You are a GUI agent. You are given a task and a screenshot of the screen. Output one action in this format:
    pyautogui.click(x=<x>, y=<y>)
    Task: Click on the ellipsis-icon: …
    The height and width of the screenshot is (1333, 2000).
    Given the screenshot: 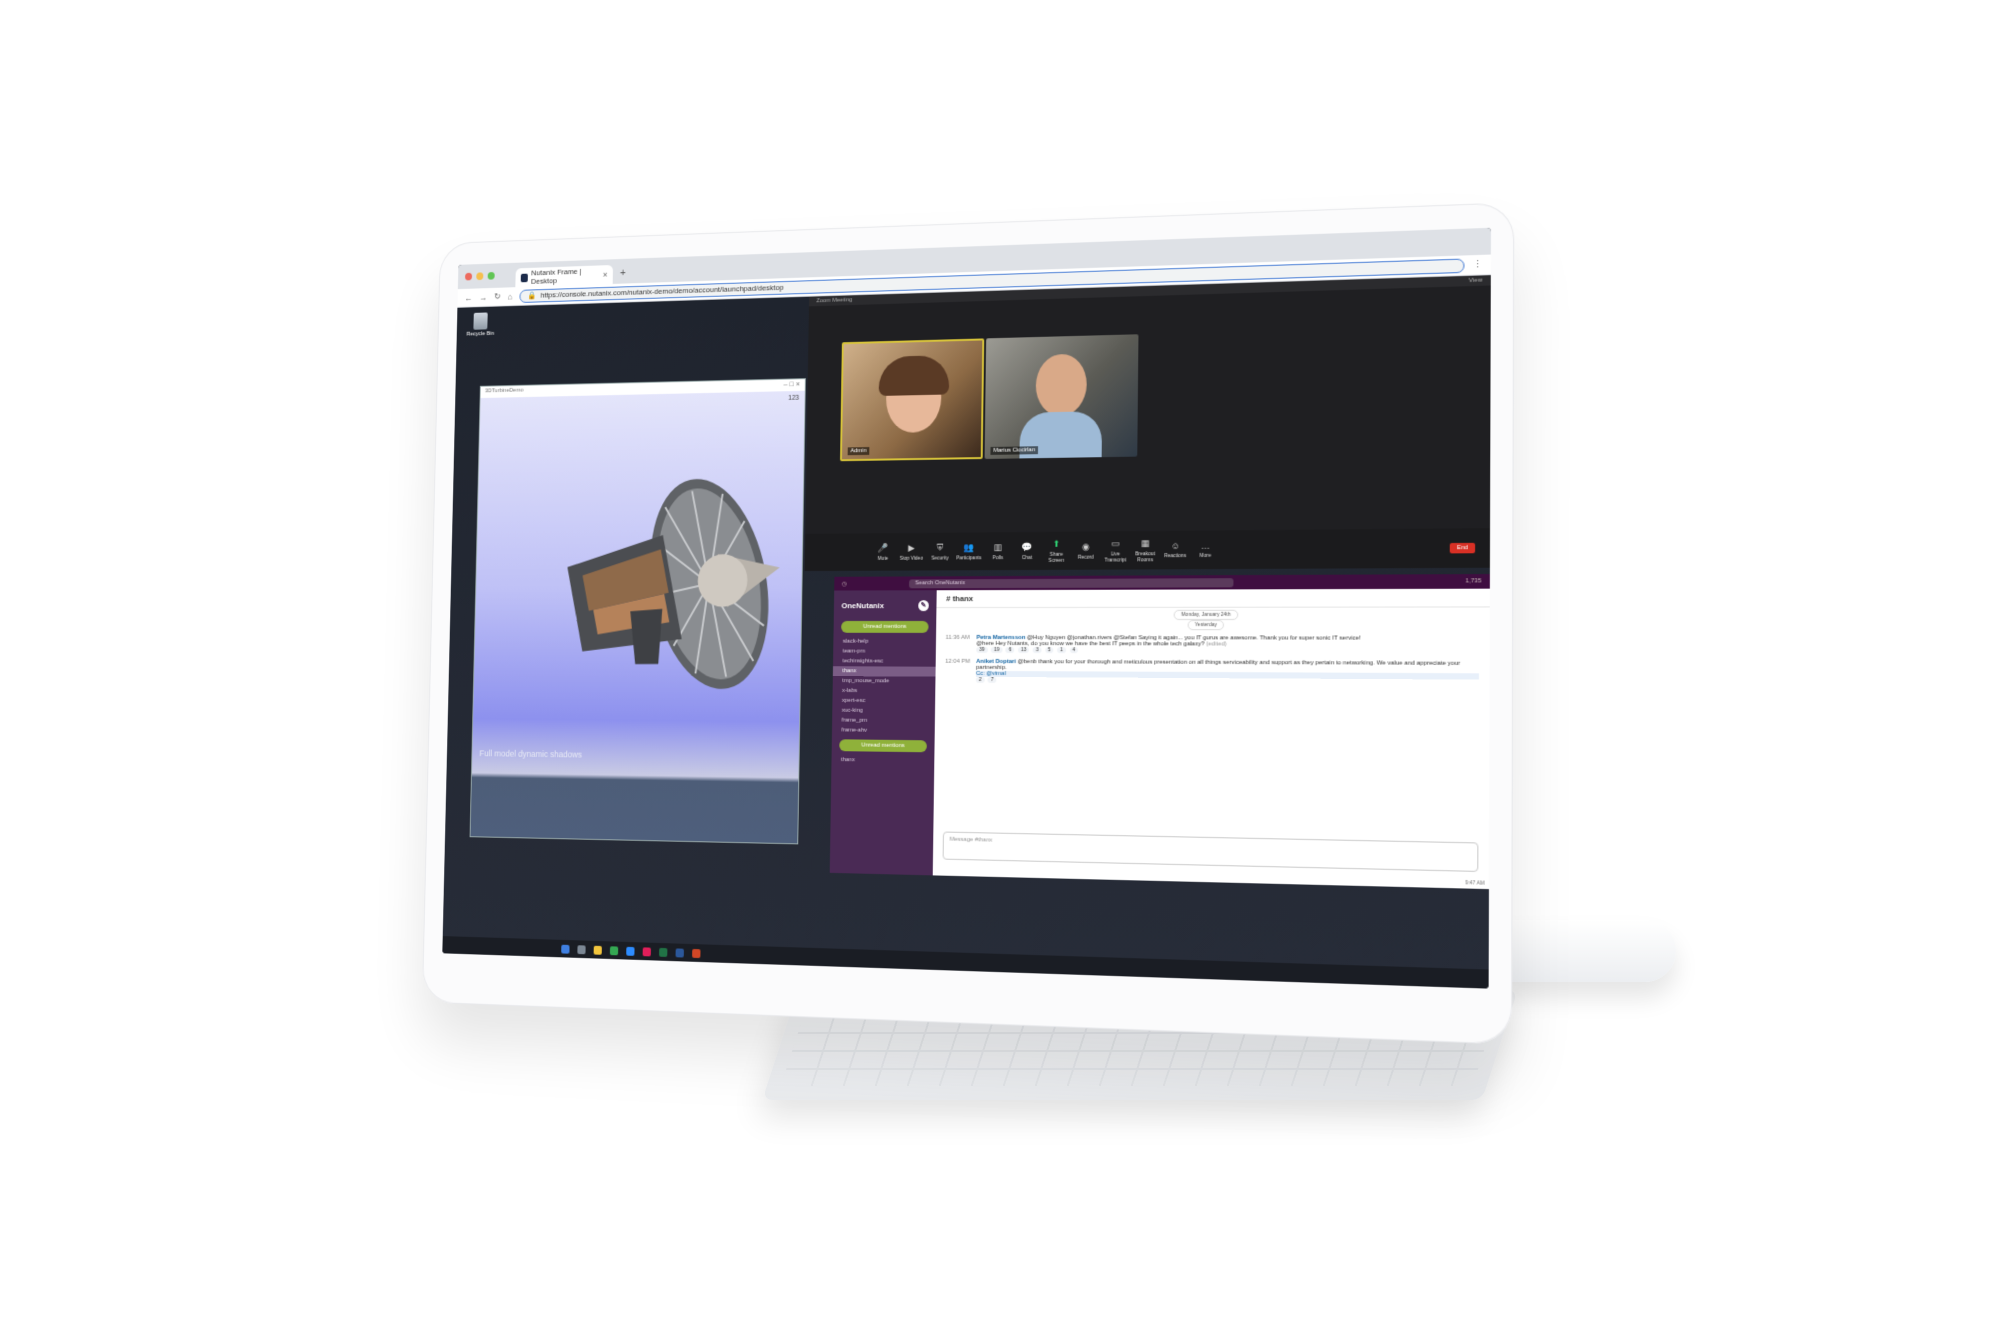 What is the action you would take?
    pyautogui.click(x=1205, y=545)
    